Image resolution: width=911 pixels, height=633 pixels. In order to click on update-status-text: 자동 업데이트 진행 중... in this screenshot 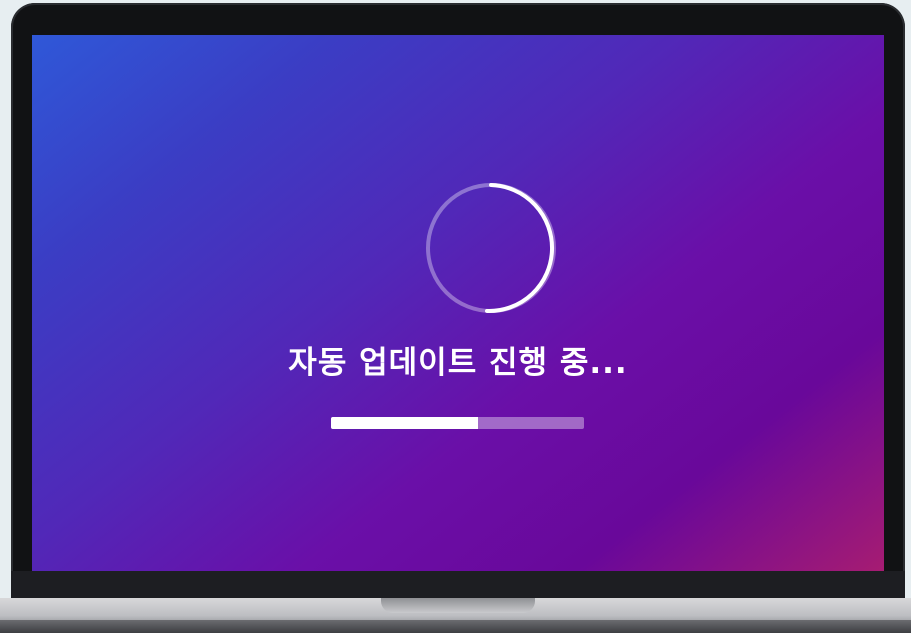, I will do `click(458, 363)`.